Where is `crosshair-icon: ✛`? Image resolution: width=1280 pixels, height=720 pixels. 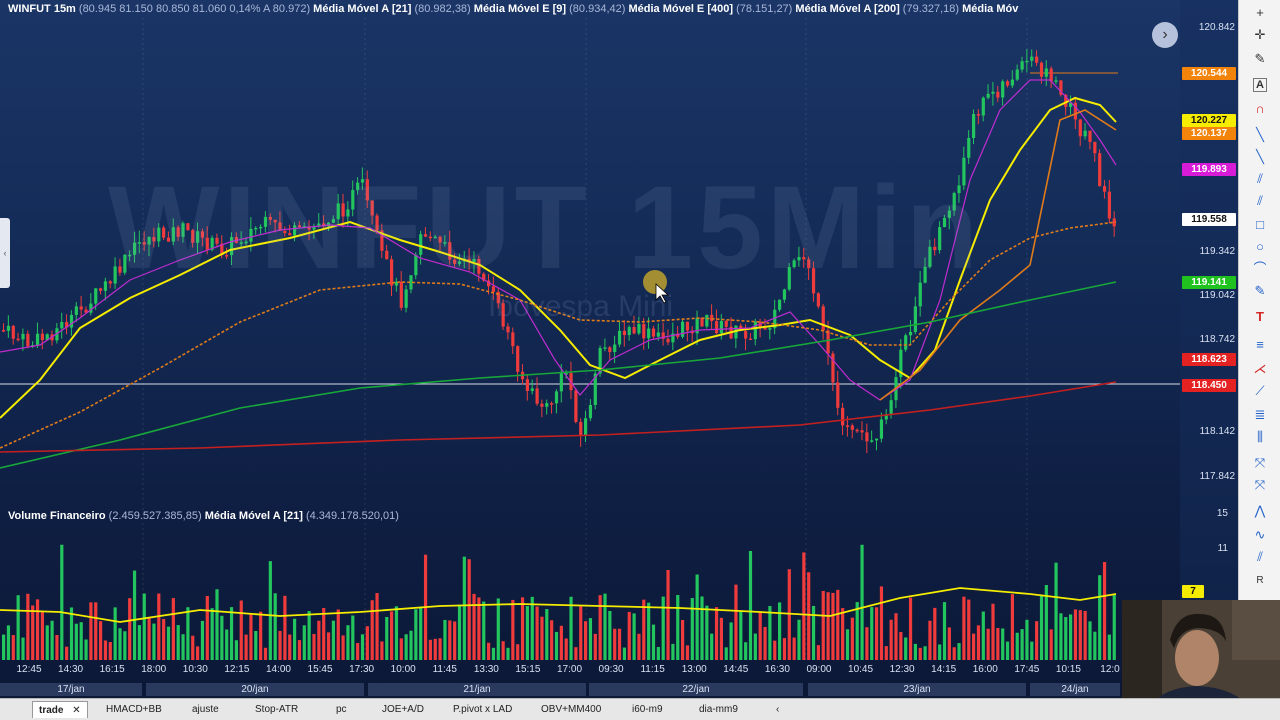
crosshair-icon: ✛ is located at coordinates (1260, 35).